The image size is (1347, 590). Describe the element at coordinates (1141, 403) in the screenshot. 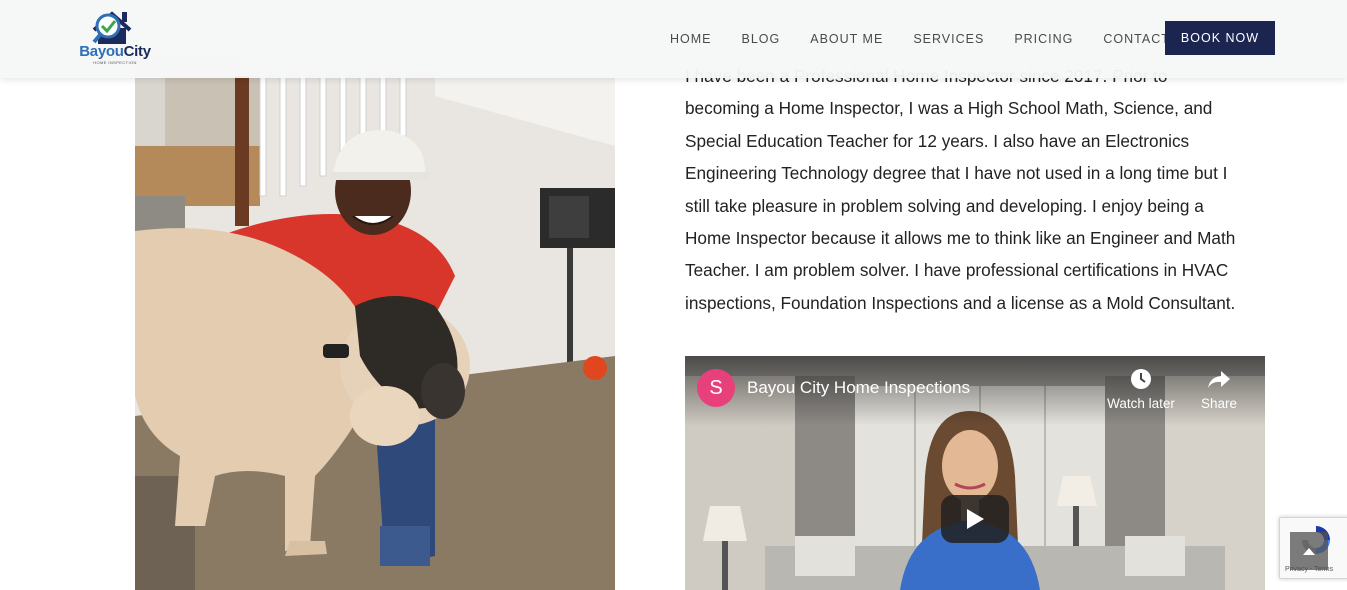

I see `watch-later-label: Watch later` at that location.